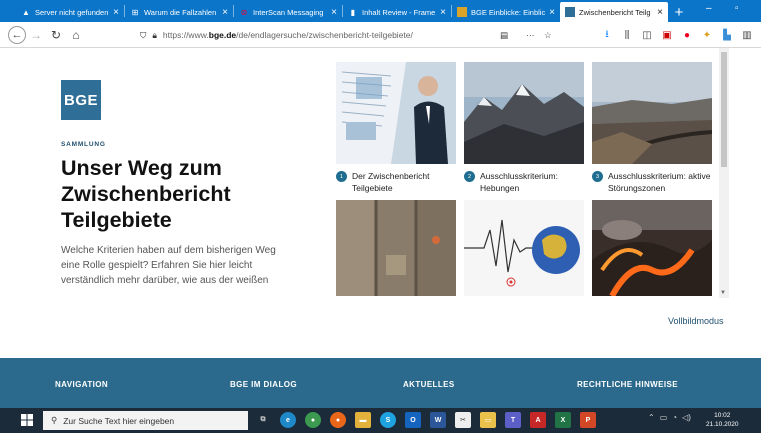  What do you see at coordinates (56, 35) in the screenshot?
I see `reload-button: ↻` at bounding box center [56, 35].